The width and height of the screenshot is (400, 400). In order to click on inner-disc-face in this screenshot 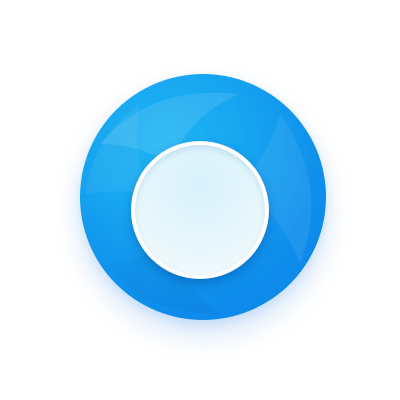, I will do `click(200, 210)`.